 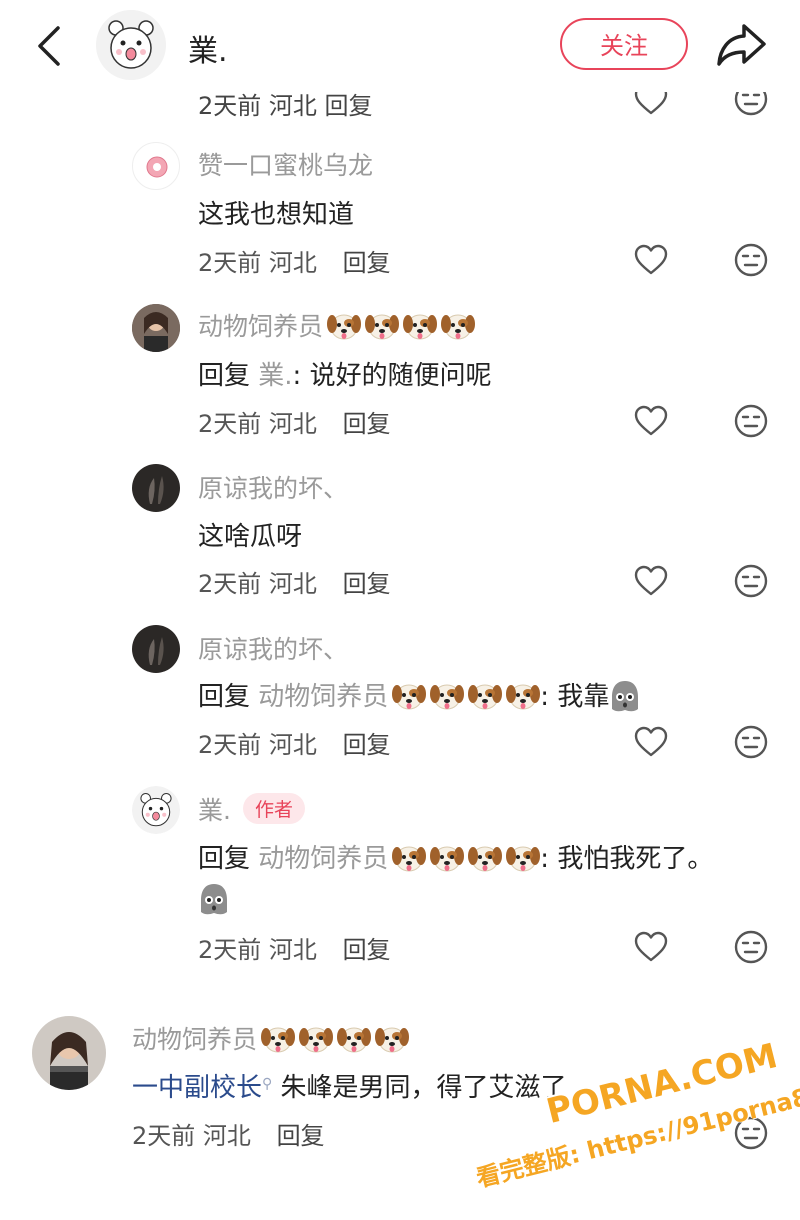 What do you see at coordinates (275, 376) in the screenshot?
I see `reply-target: 業.` at bounding box center [275, 376].